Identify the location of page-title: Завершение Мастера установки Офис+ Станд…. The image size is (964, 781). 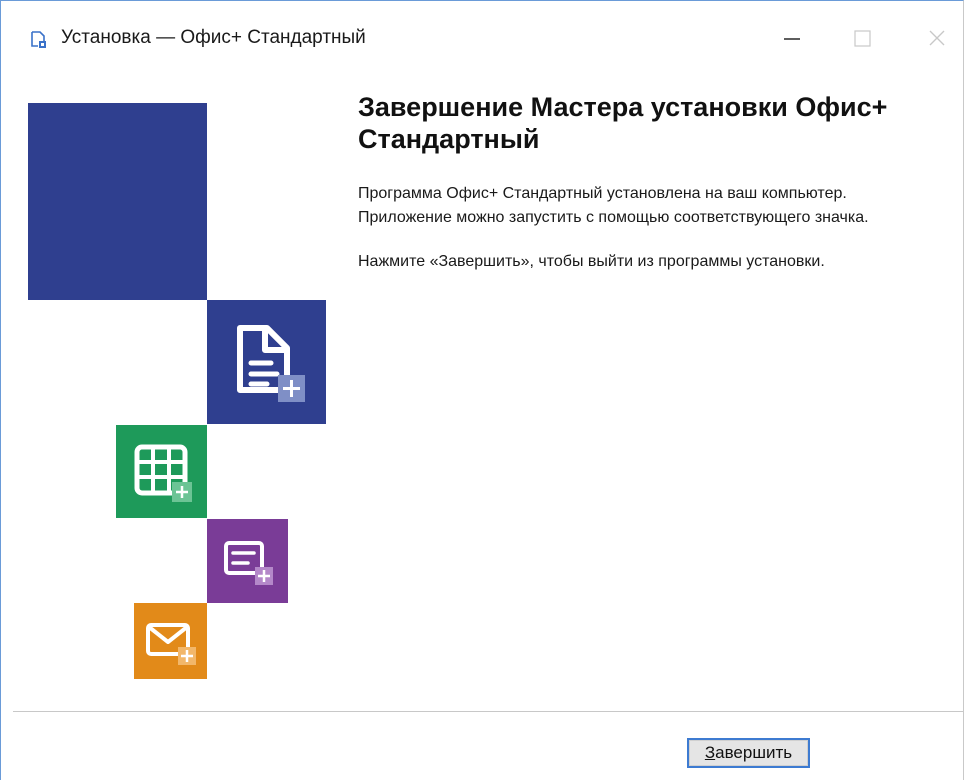
(623, 123).